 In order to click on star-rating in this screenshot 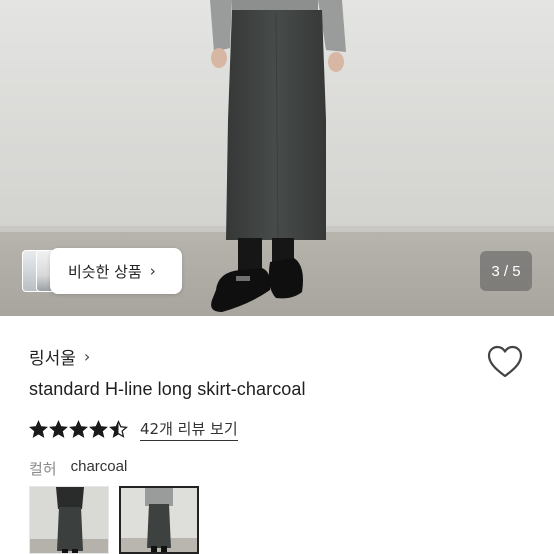, I will do `click(78, 429)`.